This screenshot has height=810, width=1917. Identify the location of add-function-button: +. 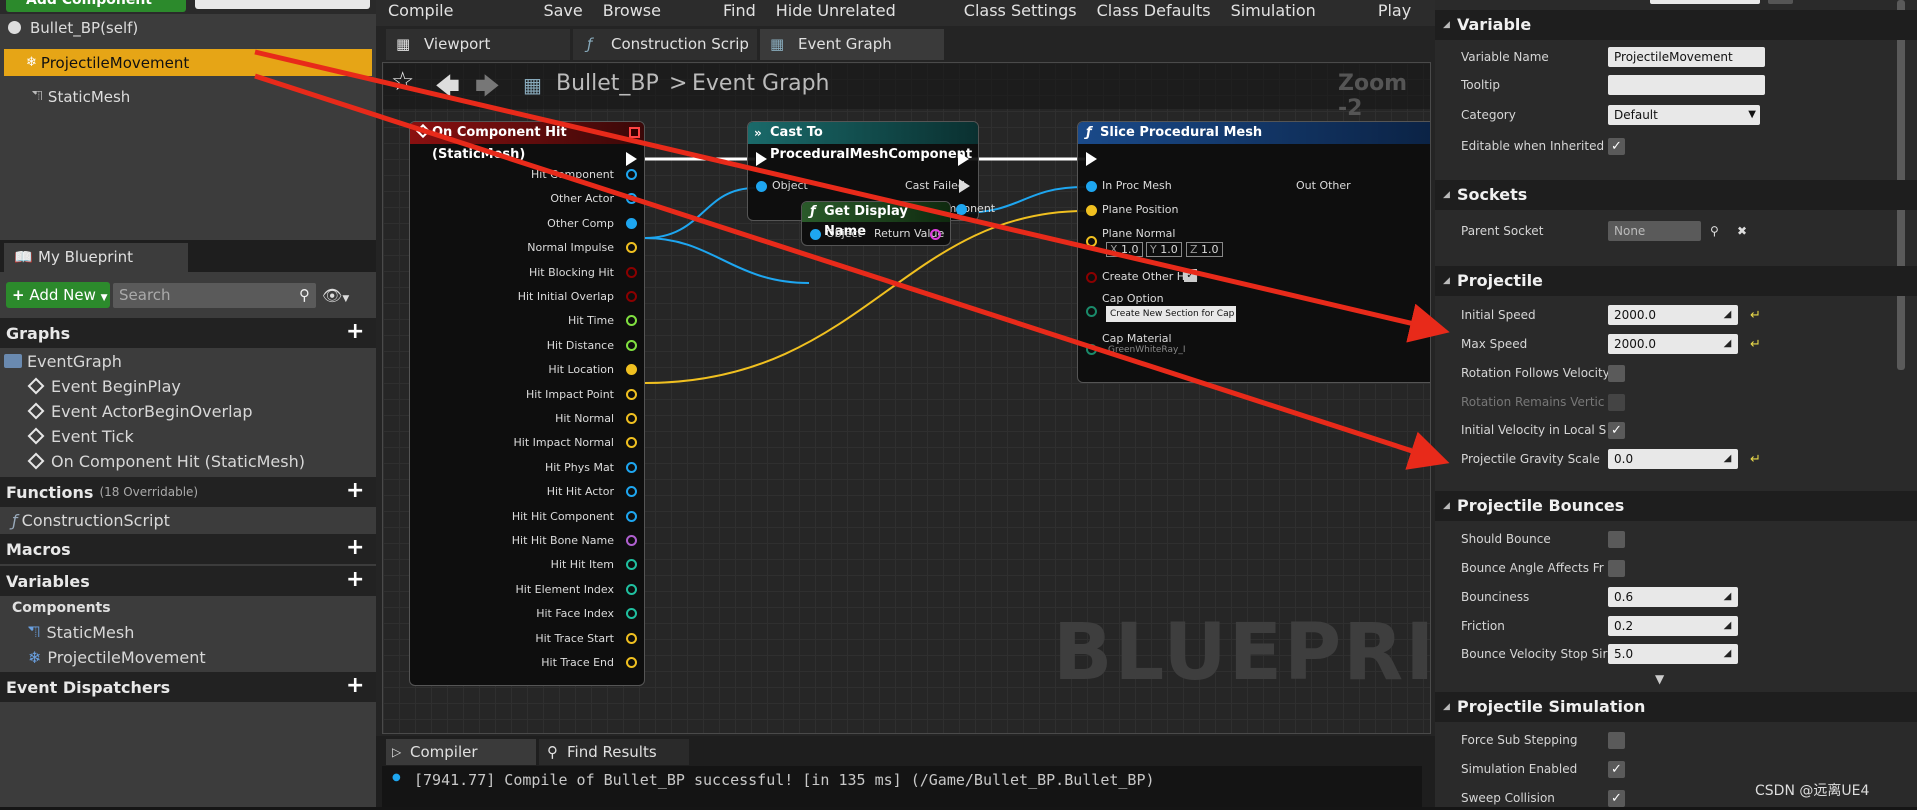
(355, 491).